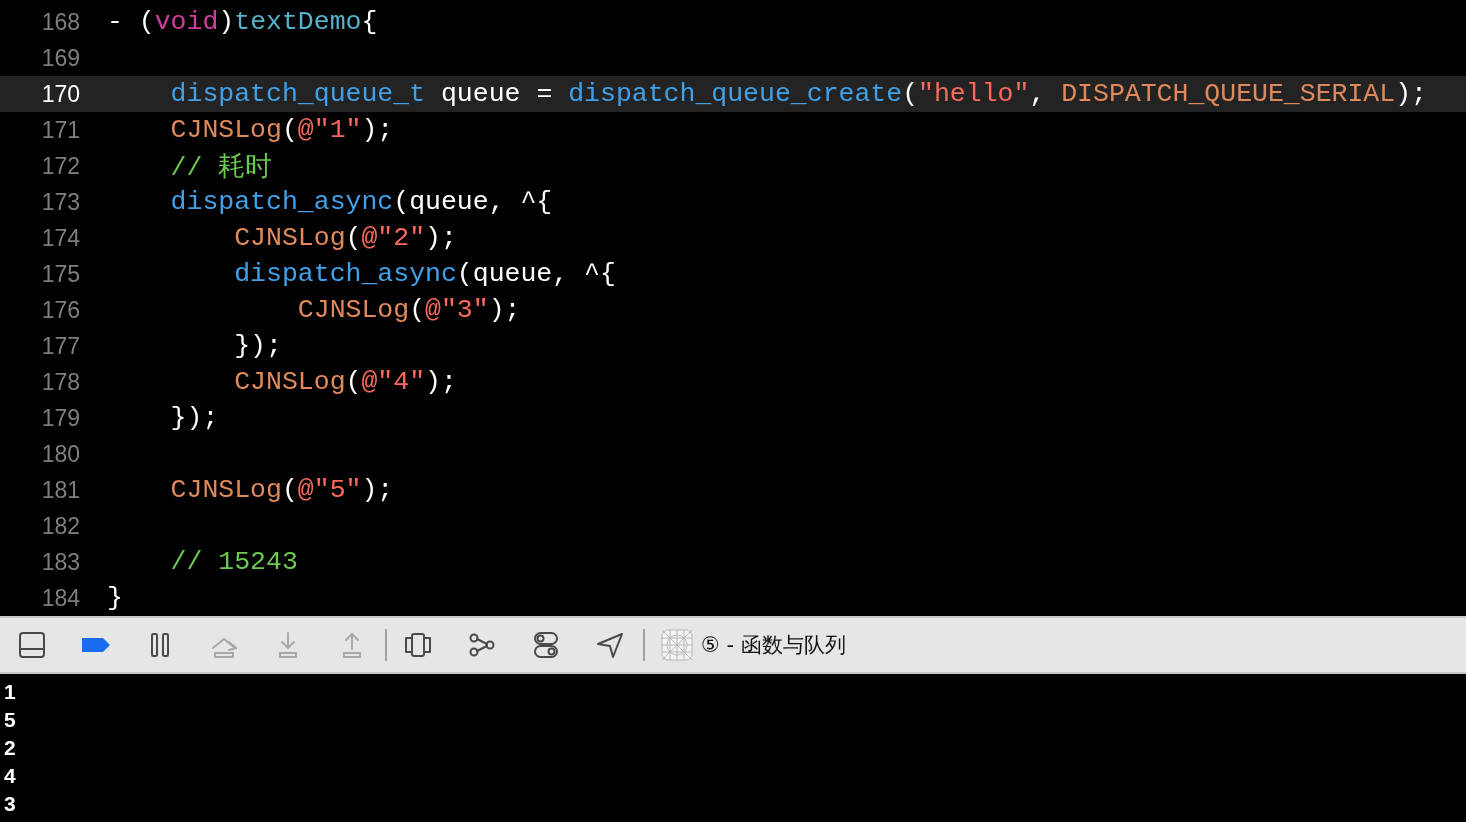 This screenshot has height=822, width=1466. I want to click on panel-button, so click(32, 645).